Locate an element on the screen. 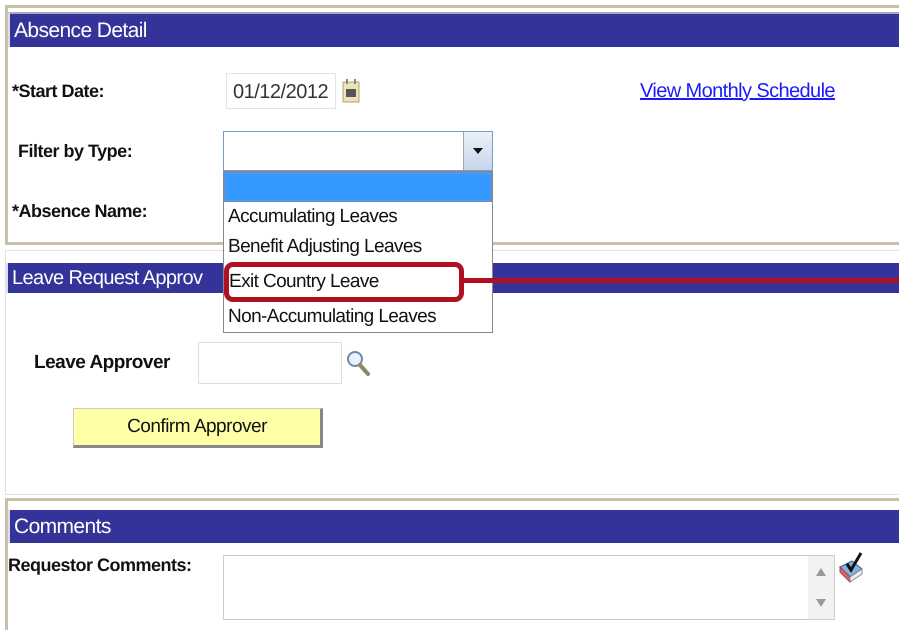 The image size is (899, 630). search-icon is located at coordinates (358, 363).